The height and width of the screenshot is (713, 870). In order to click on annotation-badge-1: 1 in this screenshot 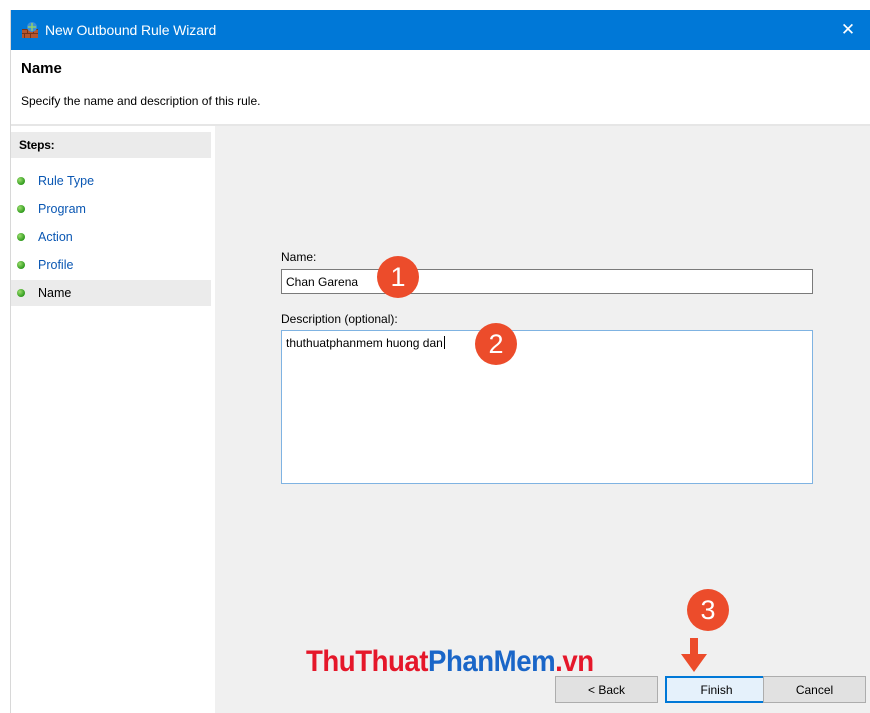, I will do `click(398, 277)`.